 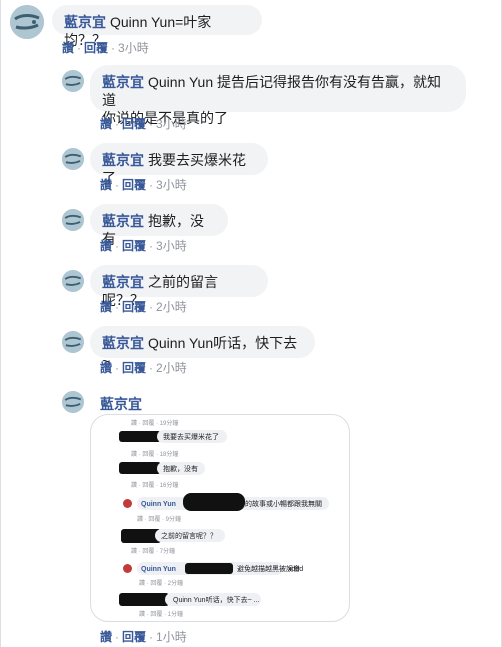 I want to click on mini-text: 抱歉，没有, so click(x=180, y=469).